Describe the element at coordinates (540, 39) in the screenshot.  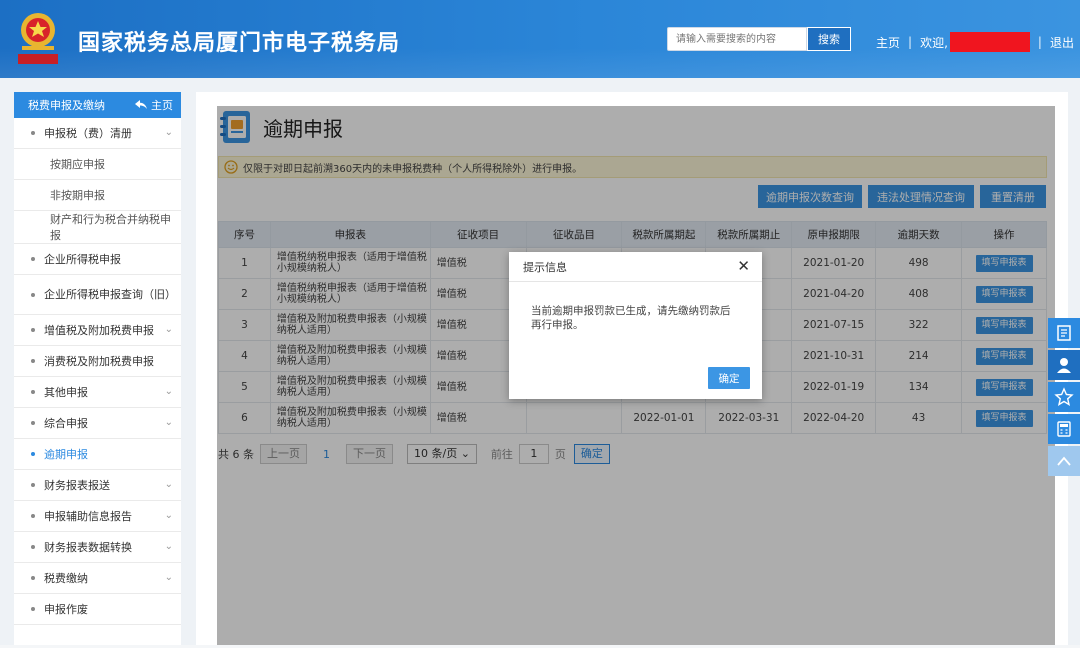
I see `site-header: 国家税务总局厦门市电子税务局 搜索 主页 | 欢迎, | 退出` at that location.